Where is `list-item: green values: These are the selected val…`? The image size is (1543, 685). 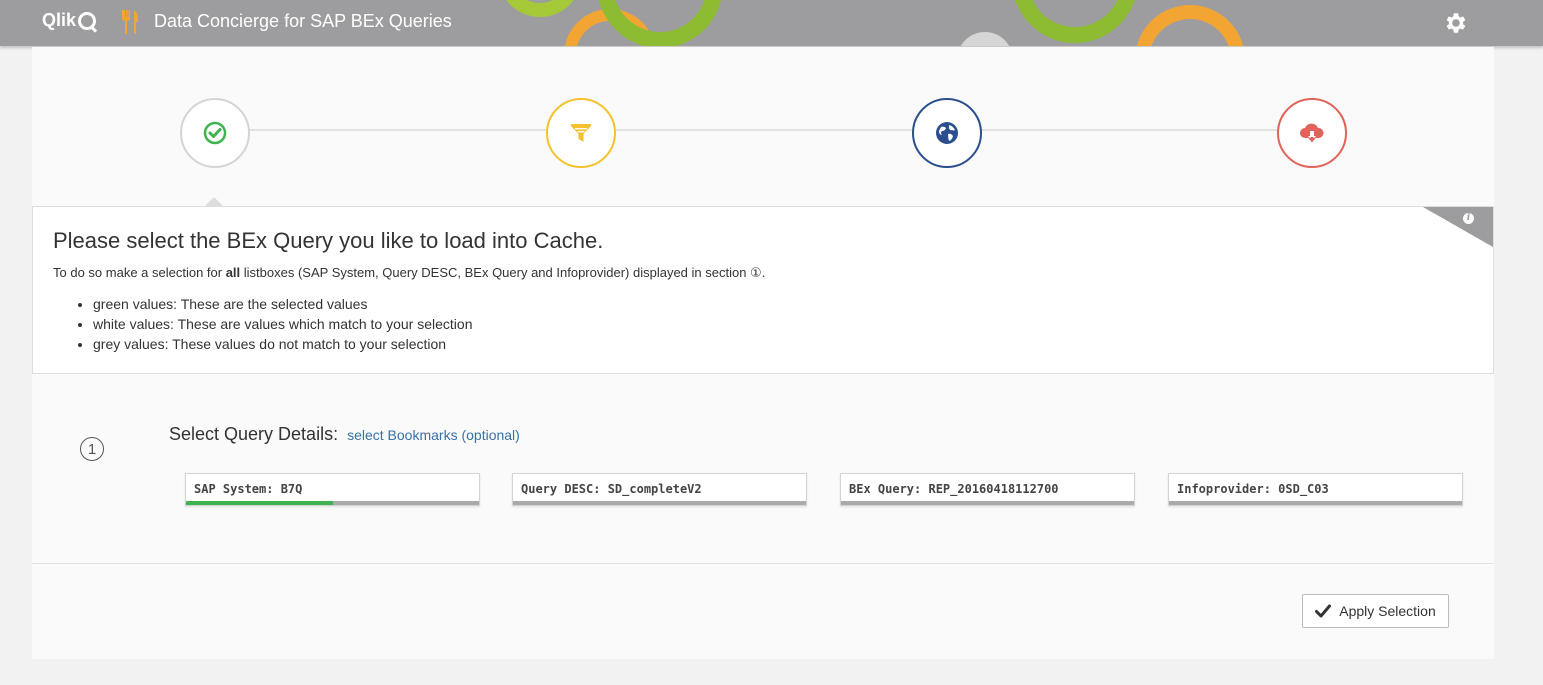
list-item: green values: These are the selected val… is located at coordinates (283, 304).